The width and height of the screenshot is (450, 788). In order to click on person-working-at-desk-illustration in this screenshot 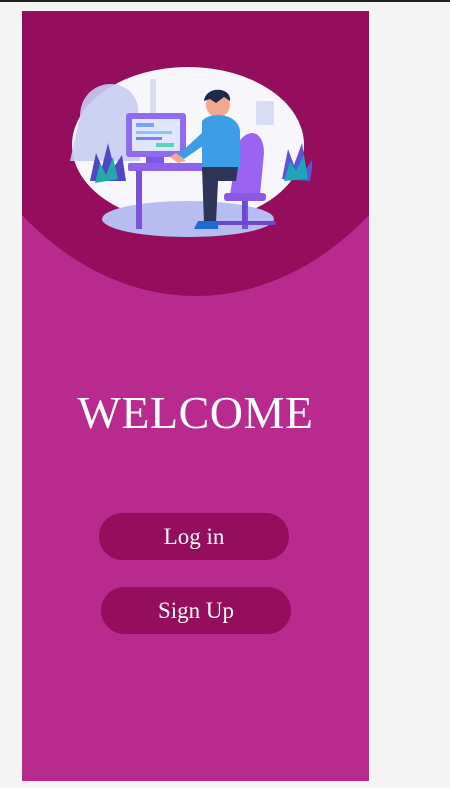, I will do `click(191, 152)`.